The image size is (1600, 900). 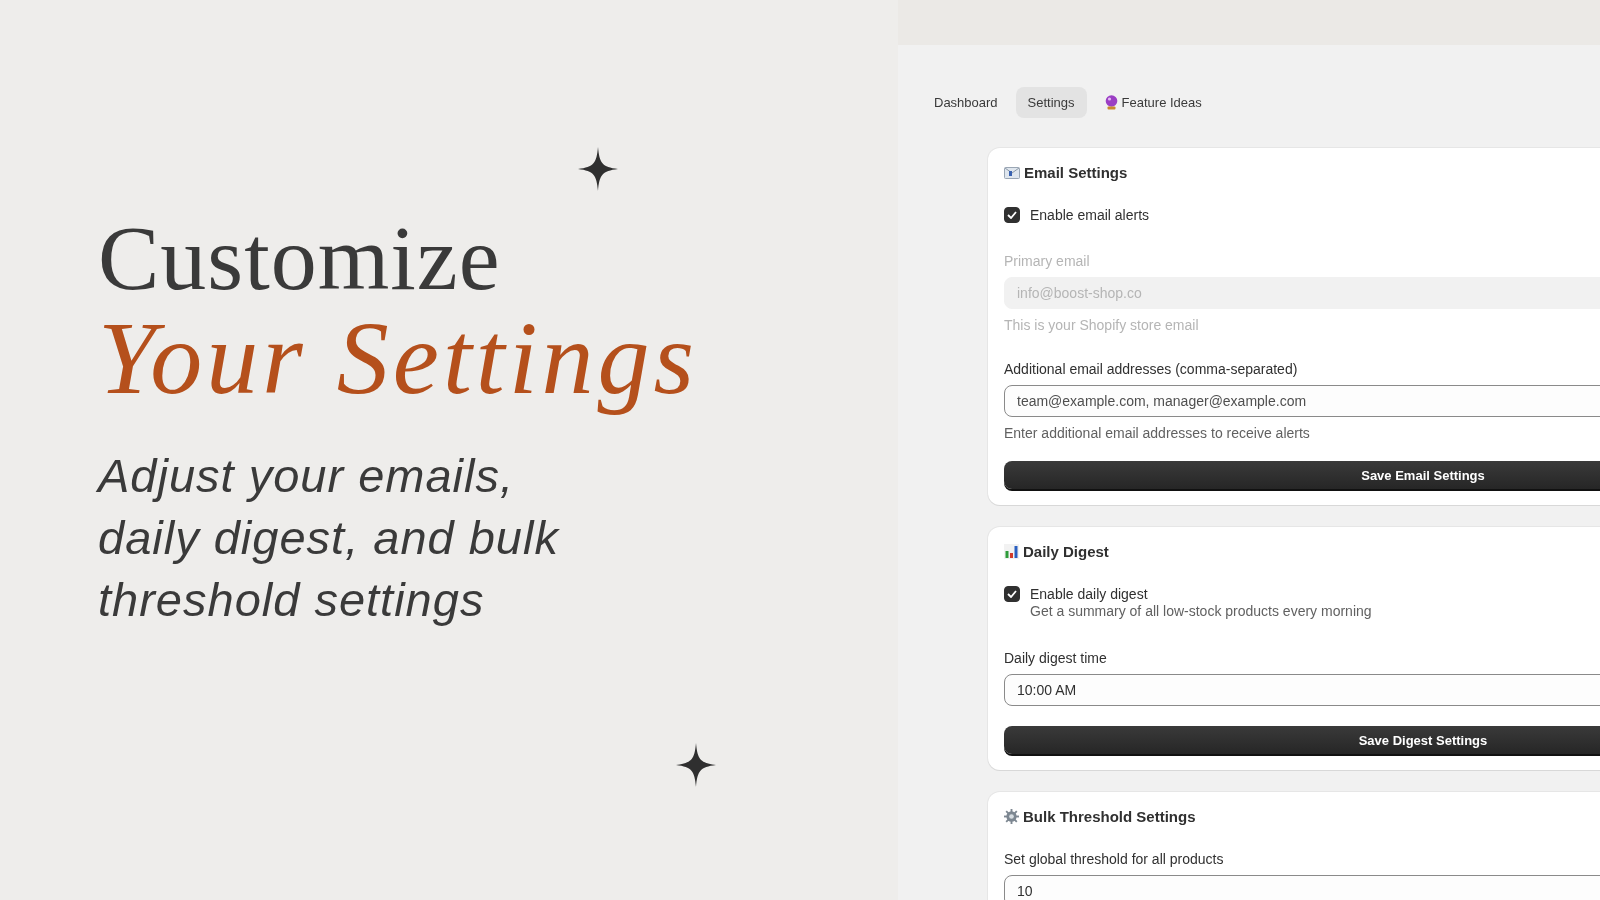 What do you see at coordinates (966, 102) in the screenshot?
I see `tab: Dashboard` at bounding box center [966, 102].